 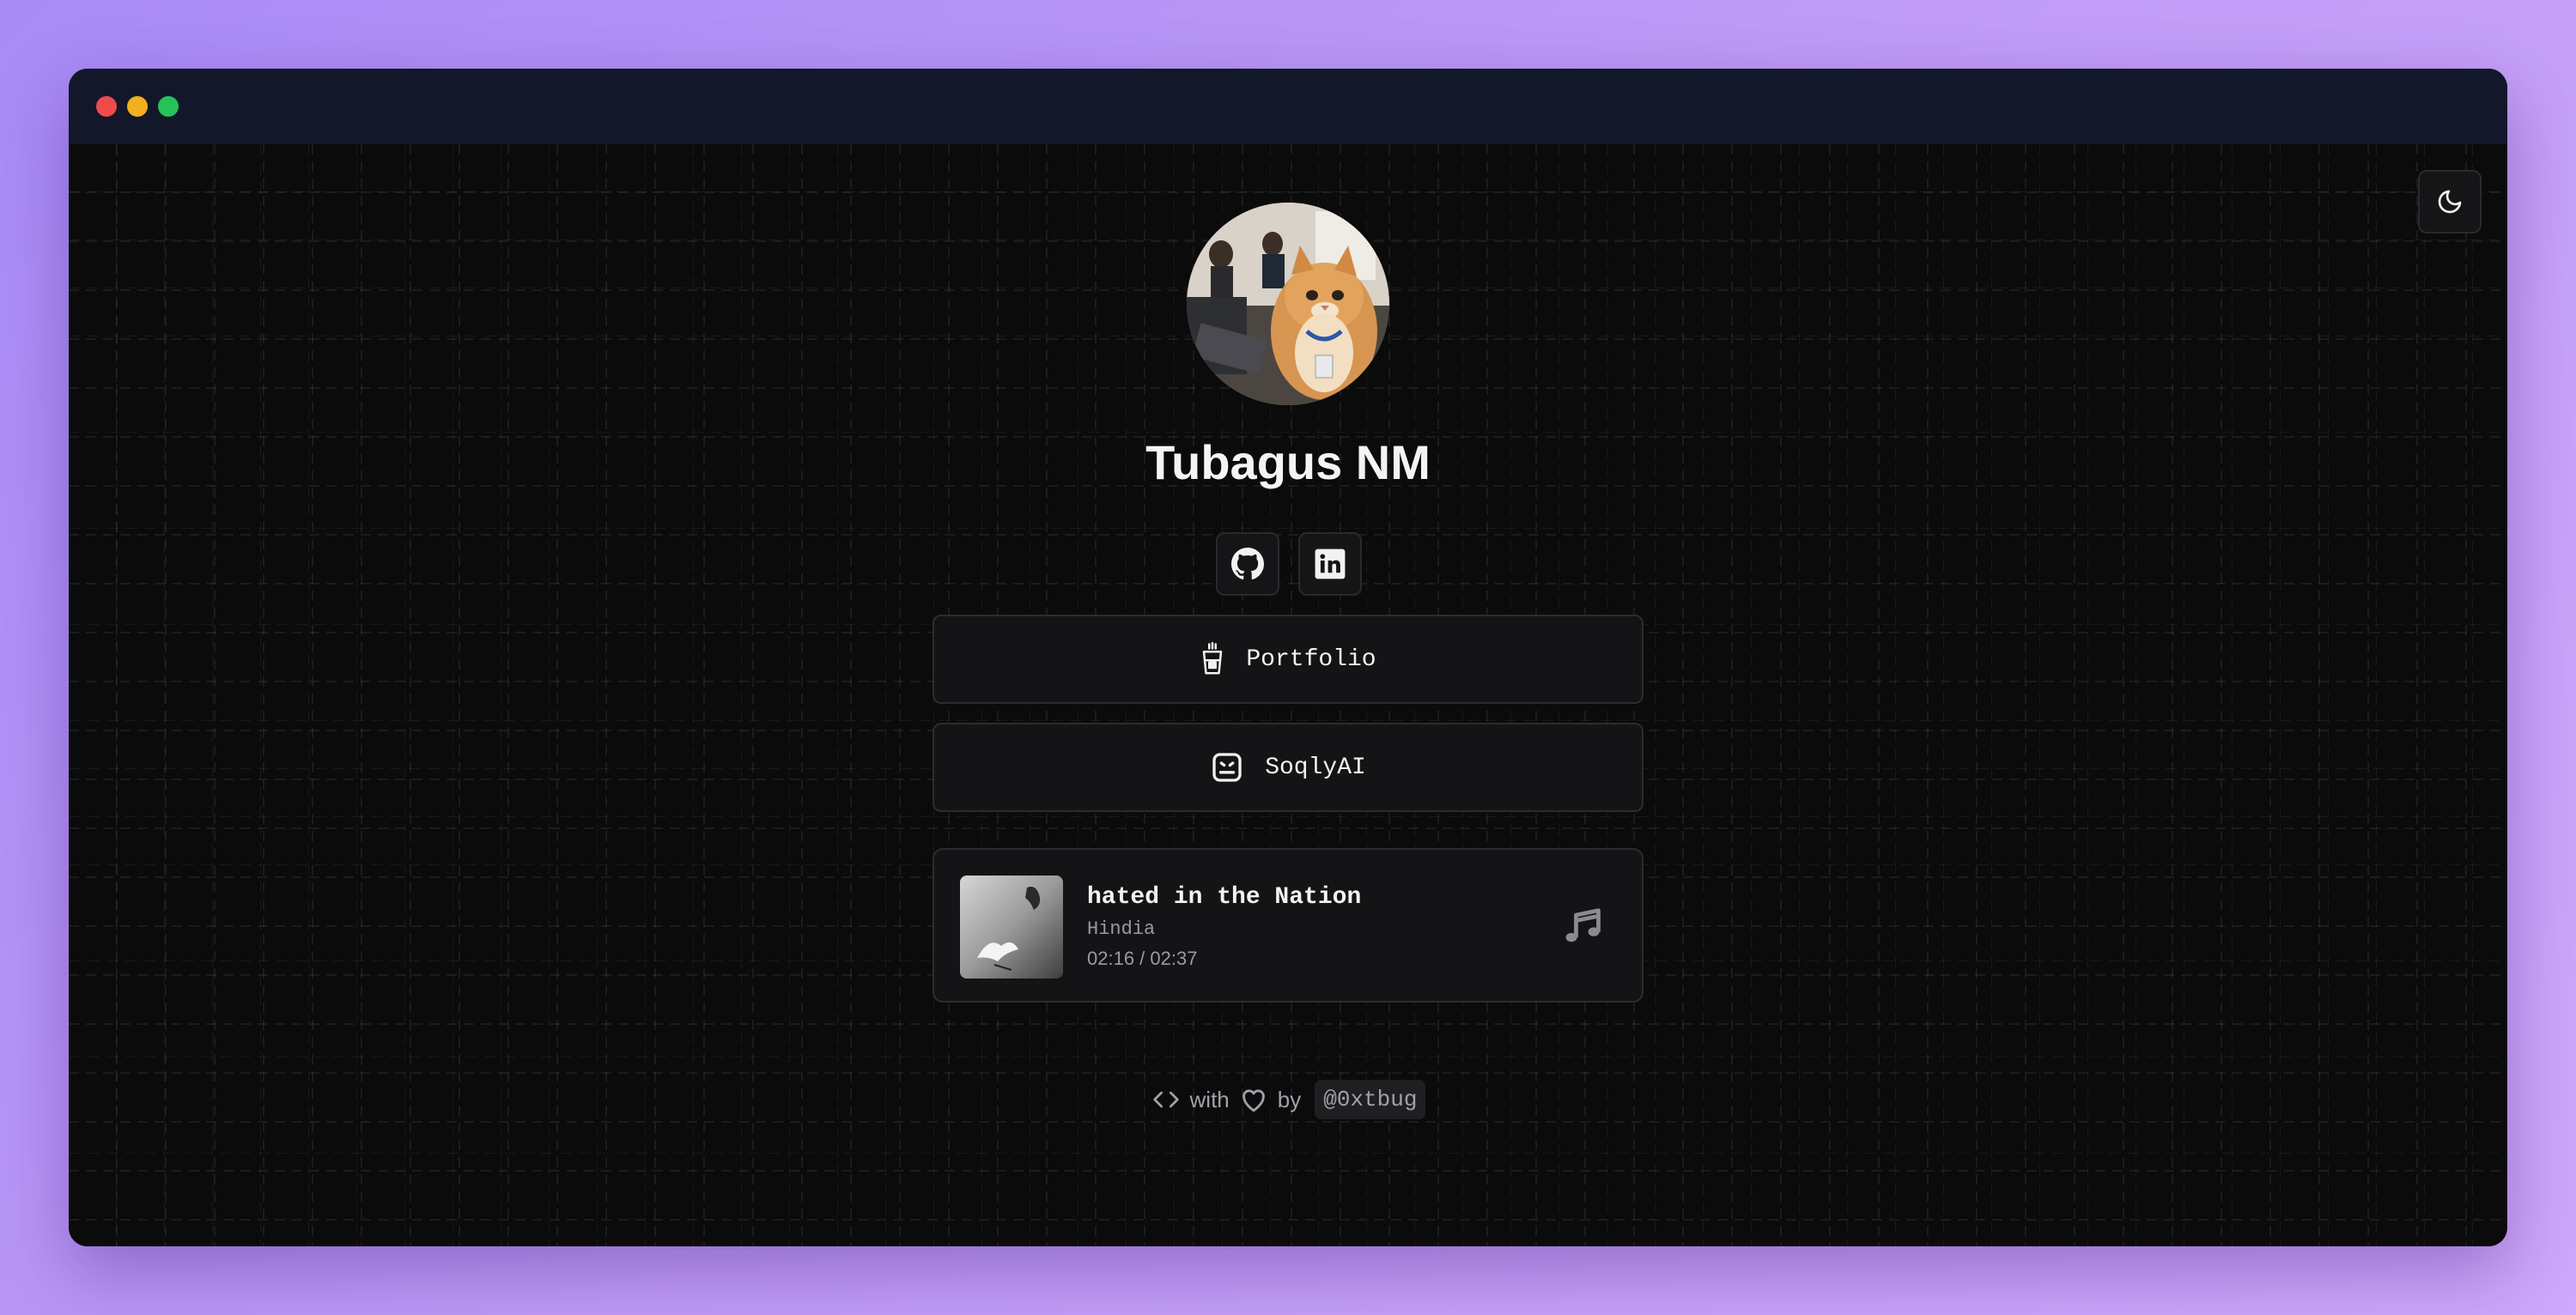 I want to click on github-icon, so click(x=1247, y=564).